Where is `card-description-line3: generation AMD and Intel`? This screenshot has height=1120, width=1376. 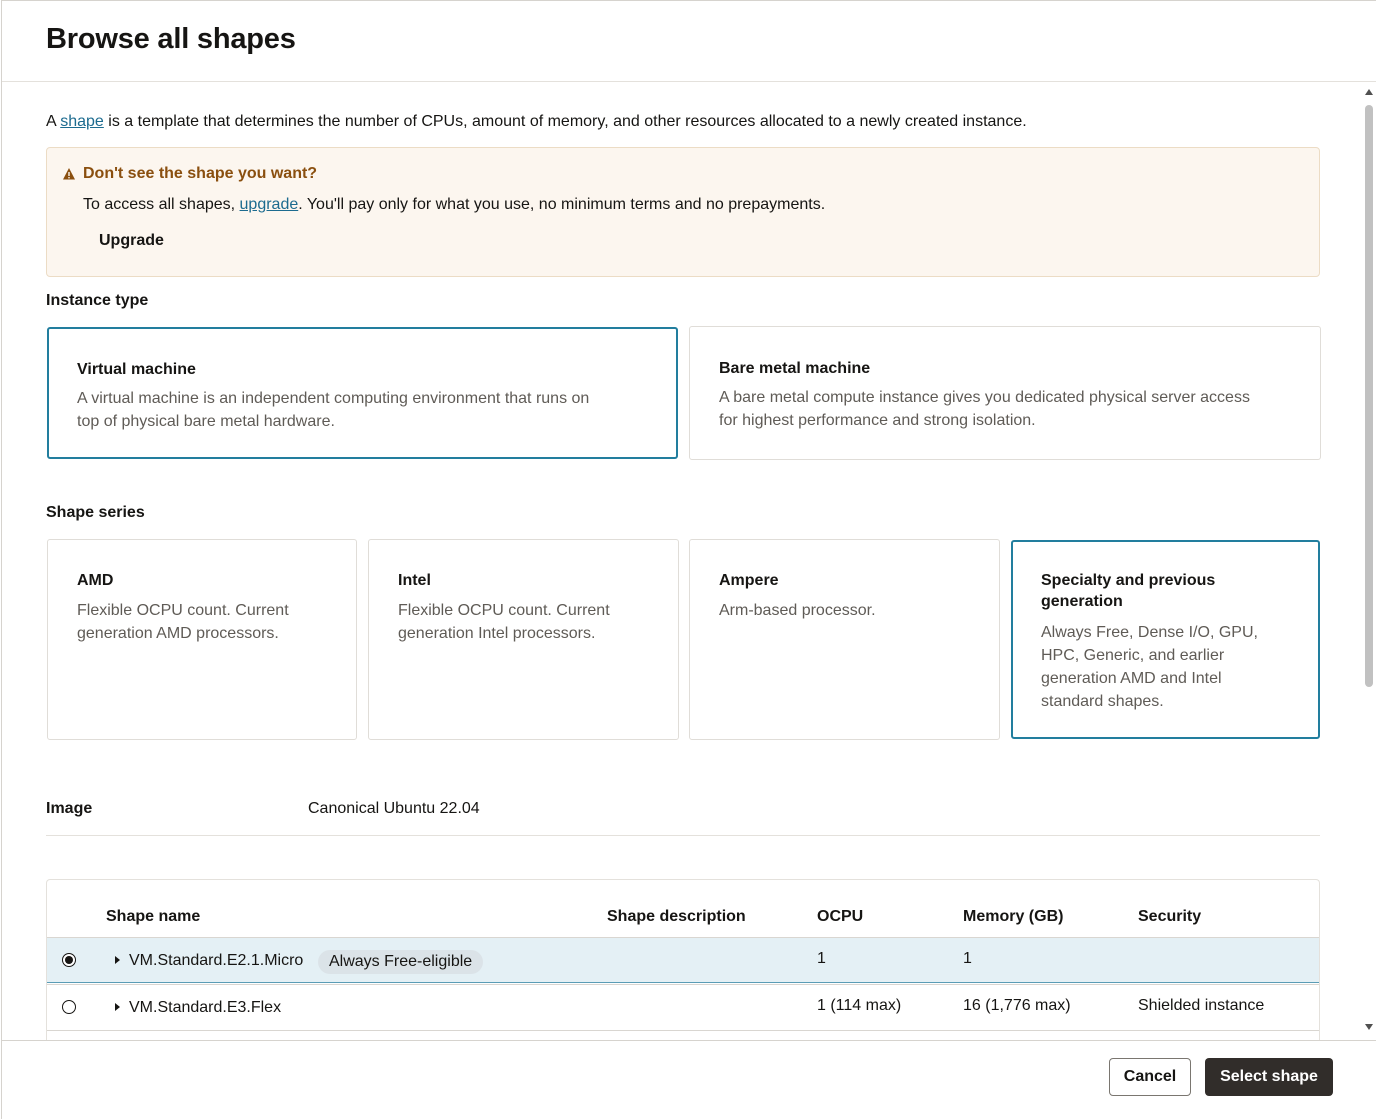
card-description-line3: generation AMD and Intel is located at coordinates (1131, 678).